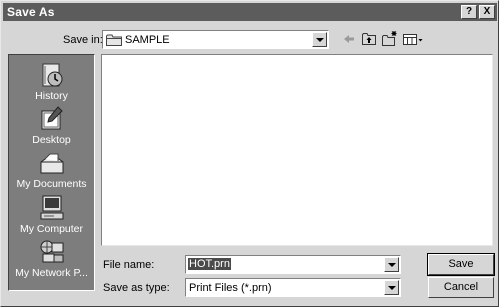 Image resolution: width=499 pixels, height=307 pixels. I want to click on place-my-computer: My Computer, so click(51, 214).